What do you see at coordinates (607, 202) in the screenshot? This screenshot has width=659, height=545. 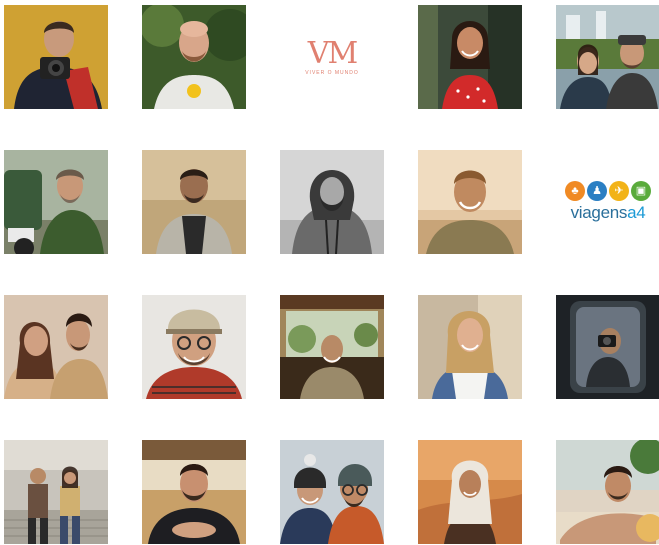 I see `viagens-a4-logo-tile: ♣ ♟ ✈ ▣ viagensa4` at bounding box center [607, 202].